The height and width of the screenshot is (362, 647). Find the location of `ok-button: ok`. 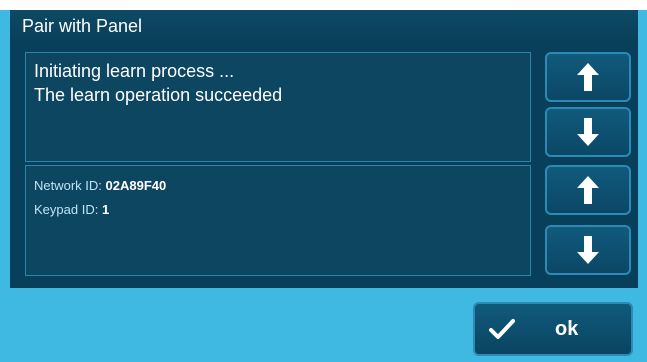

ok-button: ok is located at coordinates (553, 329).